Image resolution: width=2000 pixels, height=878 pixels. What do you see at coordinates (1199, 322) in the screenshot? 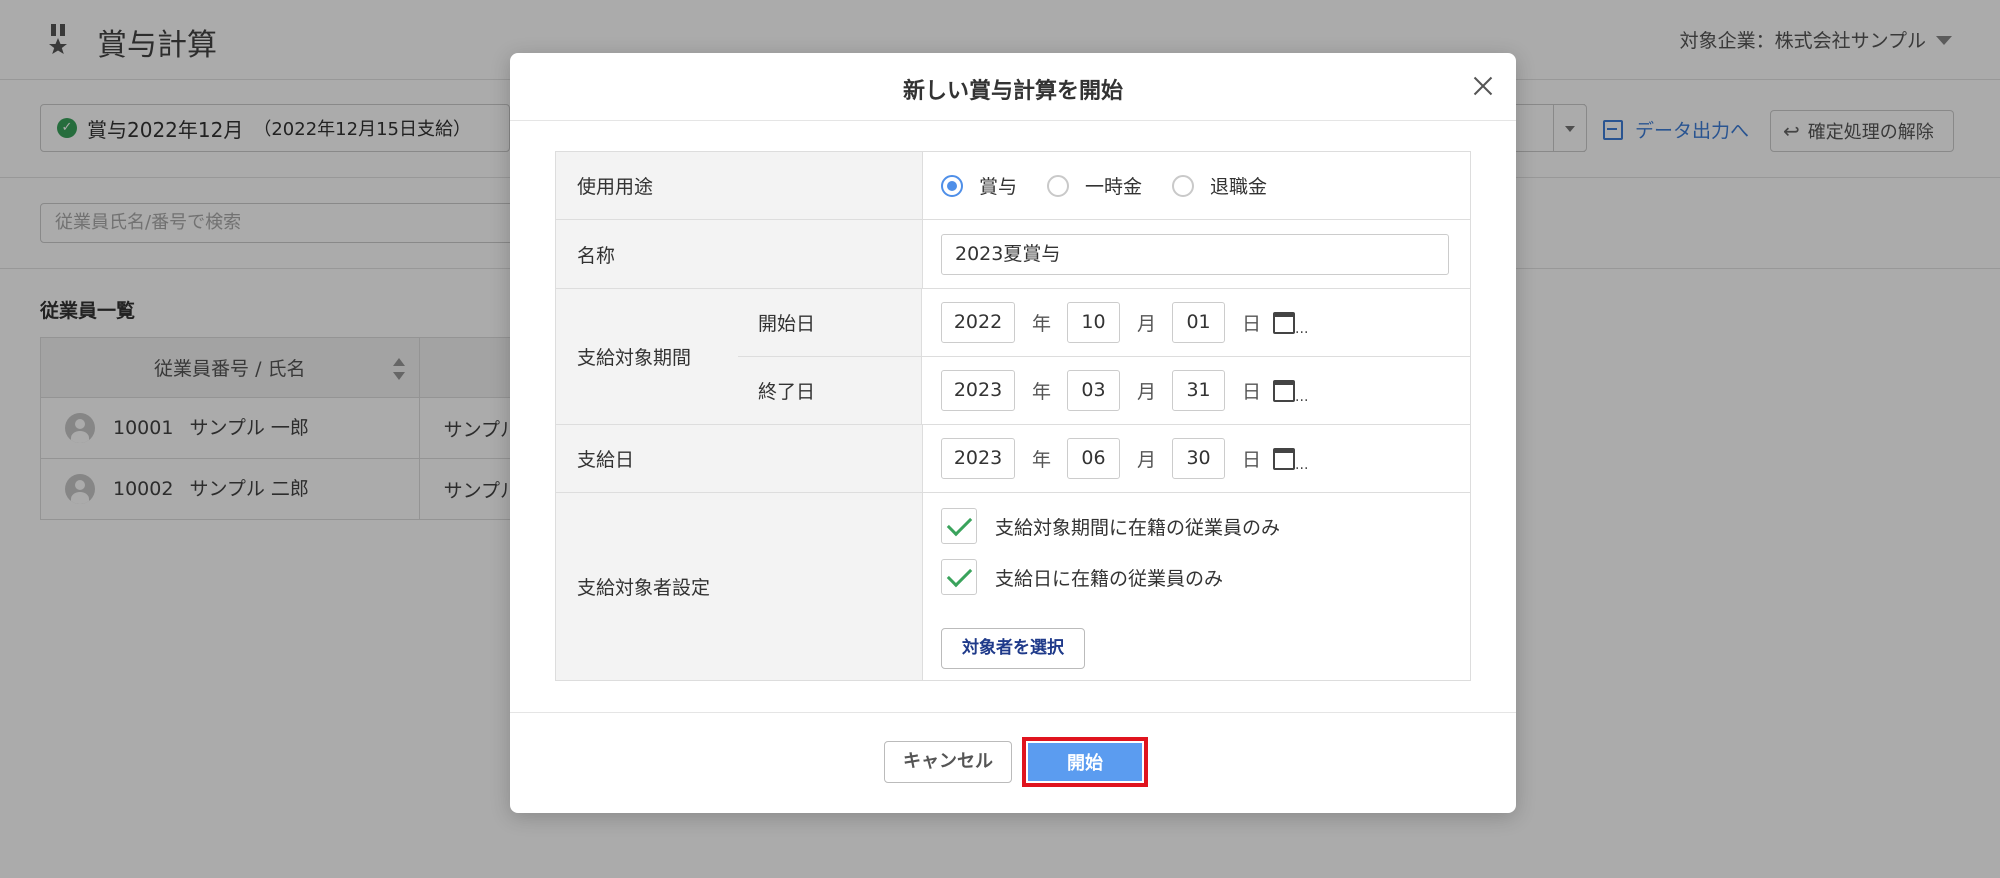
I see `start-day-input: 01` at bounding box center [1199, 322].